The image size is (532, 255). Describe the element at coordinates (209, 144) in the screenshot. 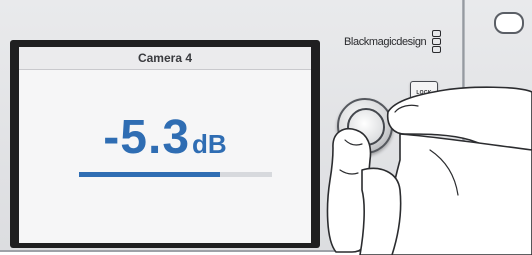

I see `level-unit: dB` at that location.